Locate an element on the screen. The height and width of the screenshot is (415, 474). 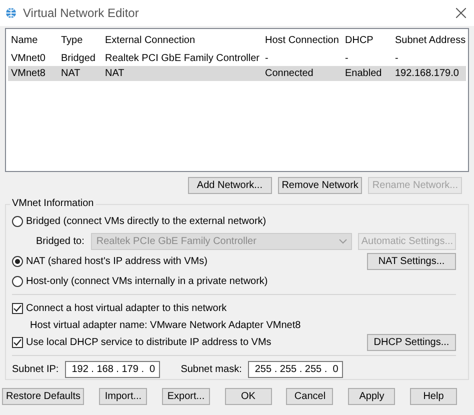
globe-icon is located at coordinates (11, 13).